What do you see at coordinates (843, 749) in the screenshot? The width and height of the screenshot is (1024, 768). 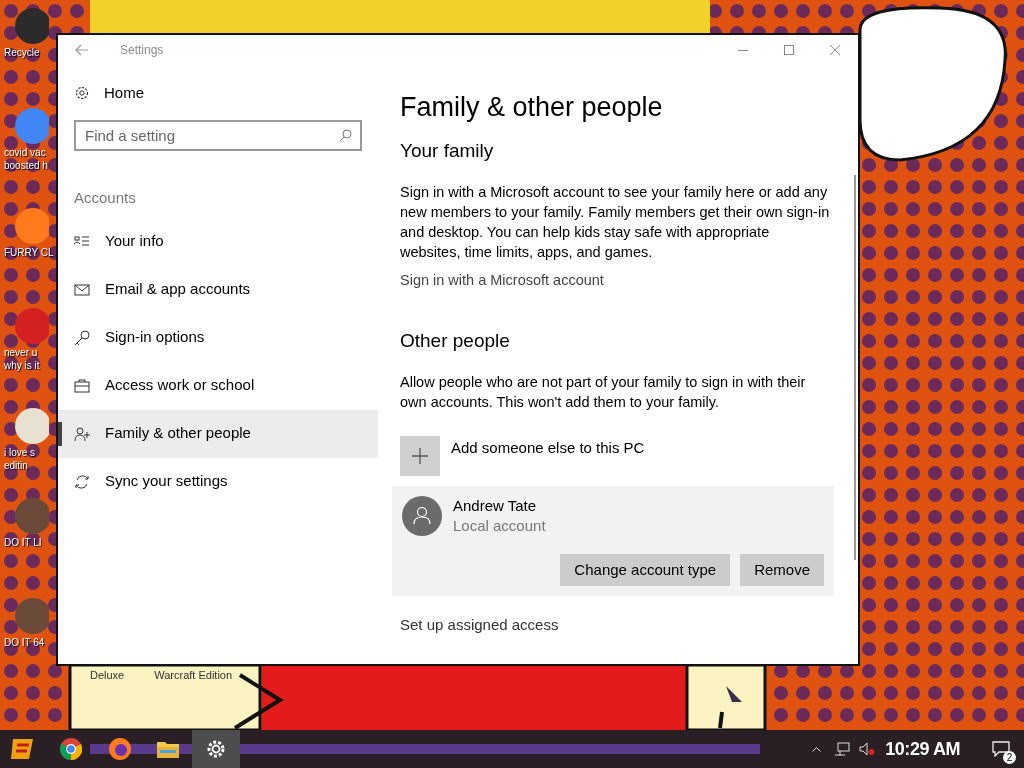 I see `network-icon` at bounding box center [843, 749].